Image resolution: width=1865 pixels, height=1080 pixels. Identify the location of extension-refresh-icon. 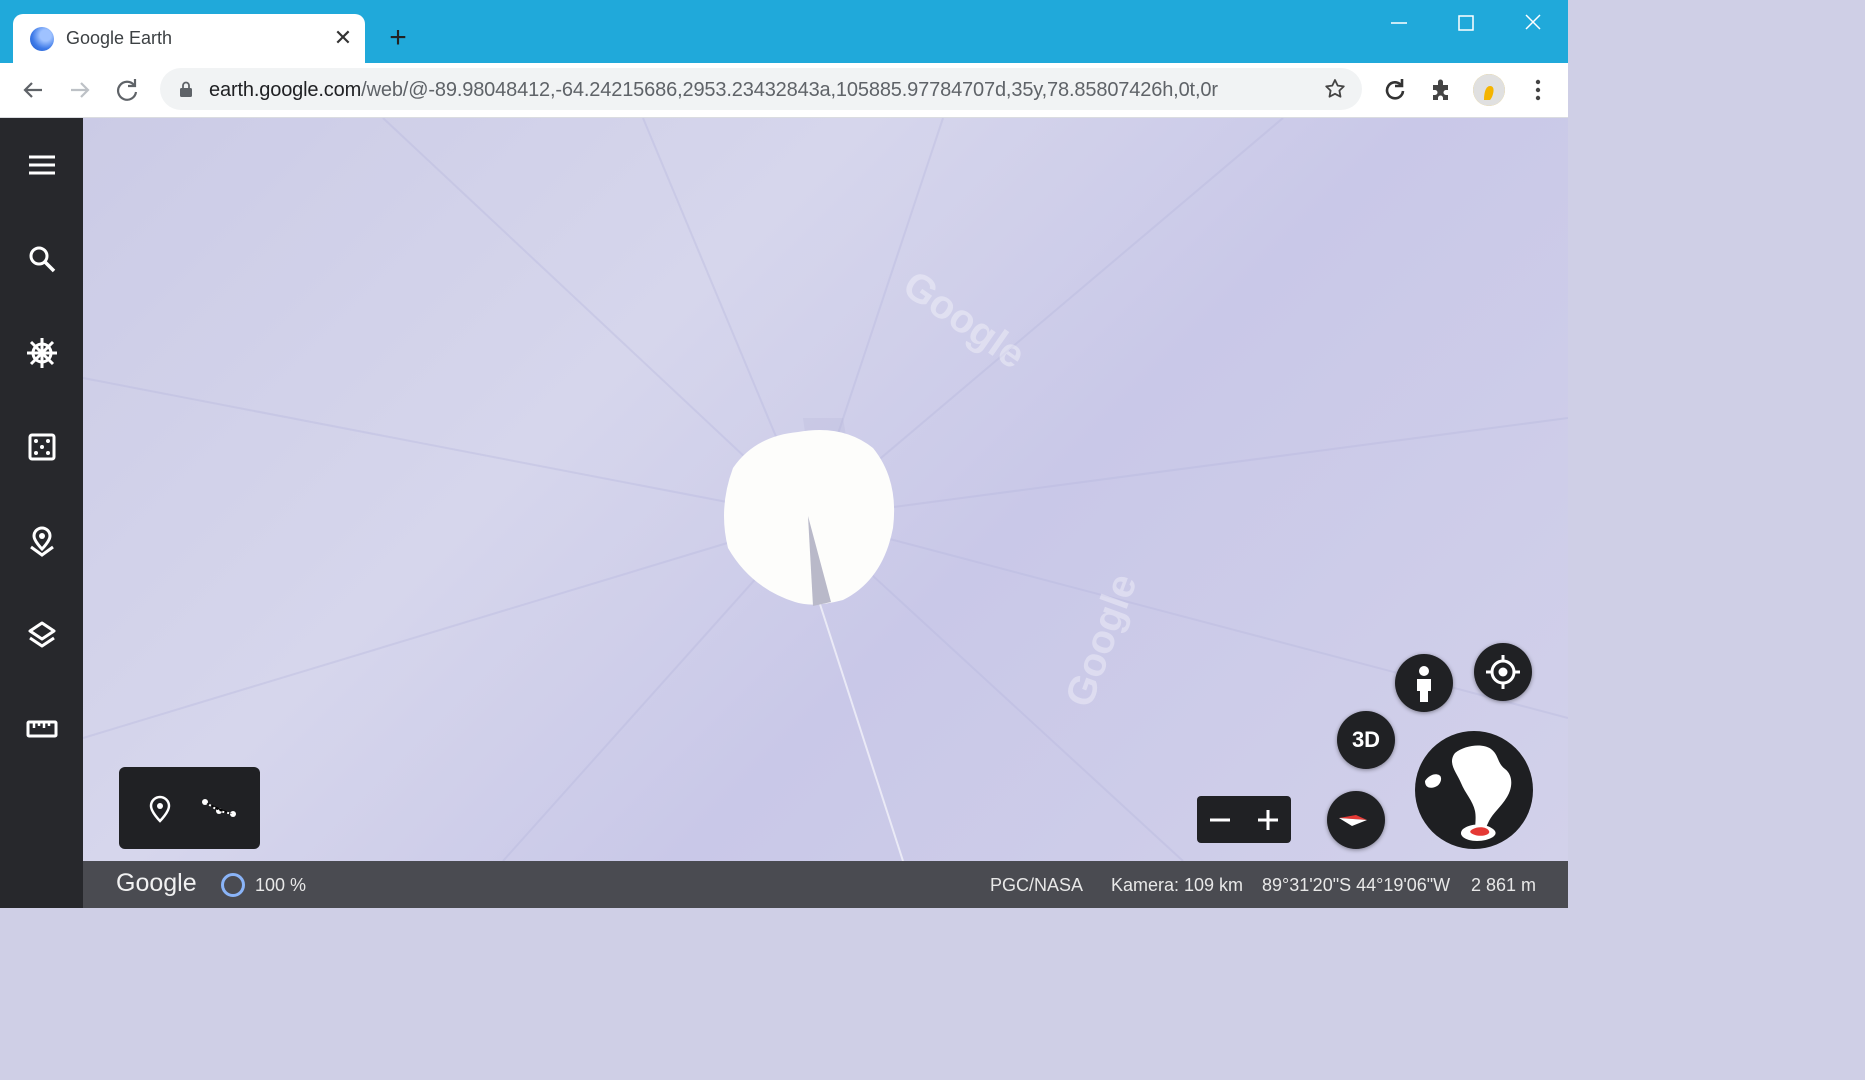
(1394, 90).